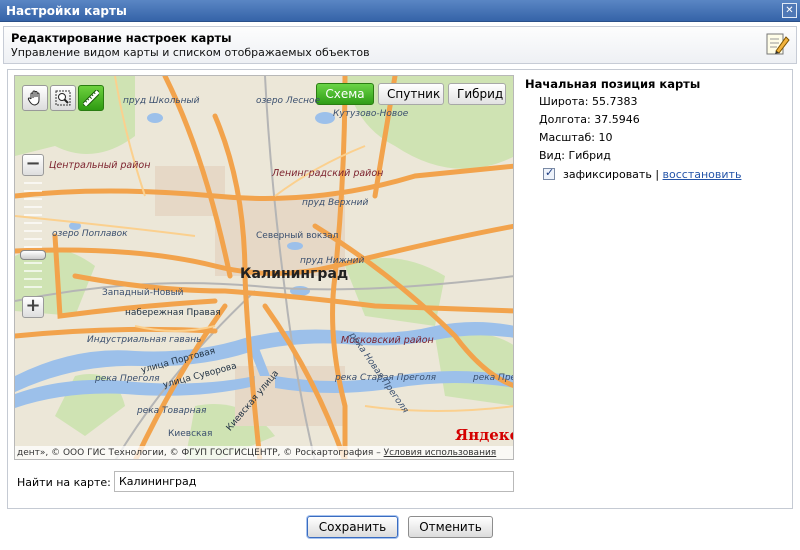 This screenshot has width=800, height=550. What do you see at coordinates (549, 173) in the screenshot?
I see `lock-checkbox` at bounding box center [549, 173].